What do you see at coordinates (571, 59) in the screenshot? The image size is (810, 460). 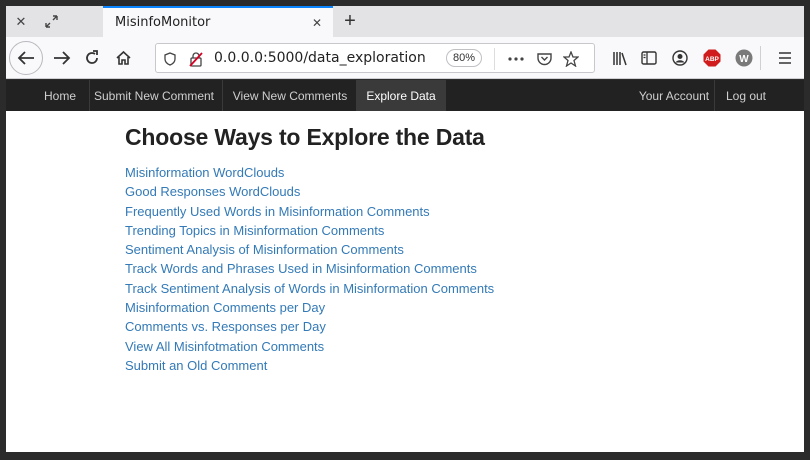 I see `bookmark-star-icon` at bounding box center [571, 59].